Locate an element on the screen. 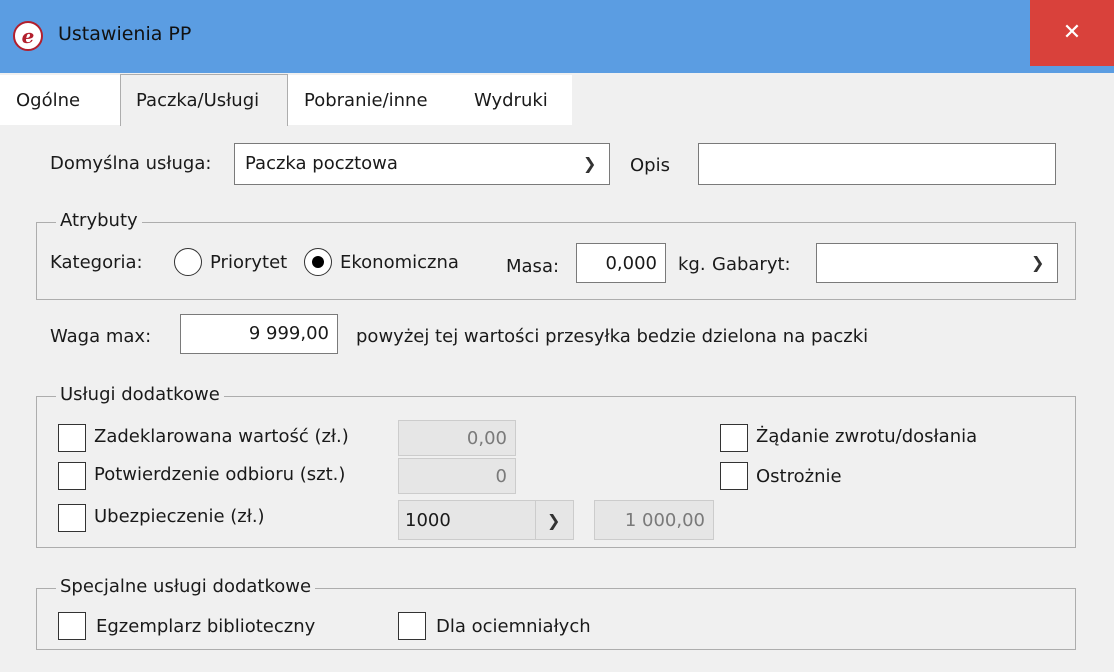 The width and height of the screenshot is (1114, 672). select-divider is located at coordinates (535, 520).